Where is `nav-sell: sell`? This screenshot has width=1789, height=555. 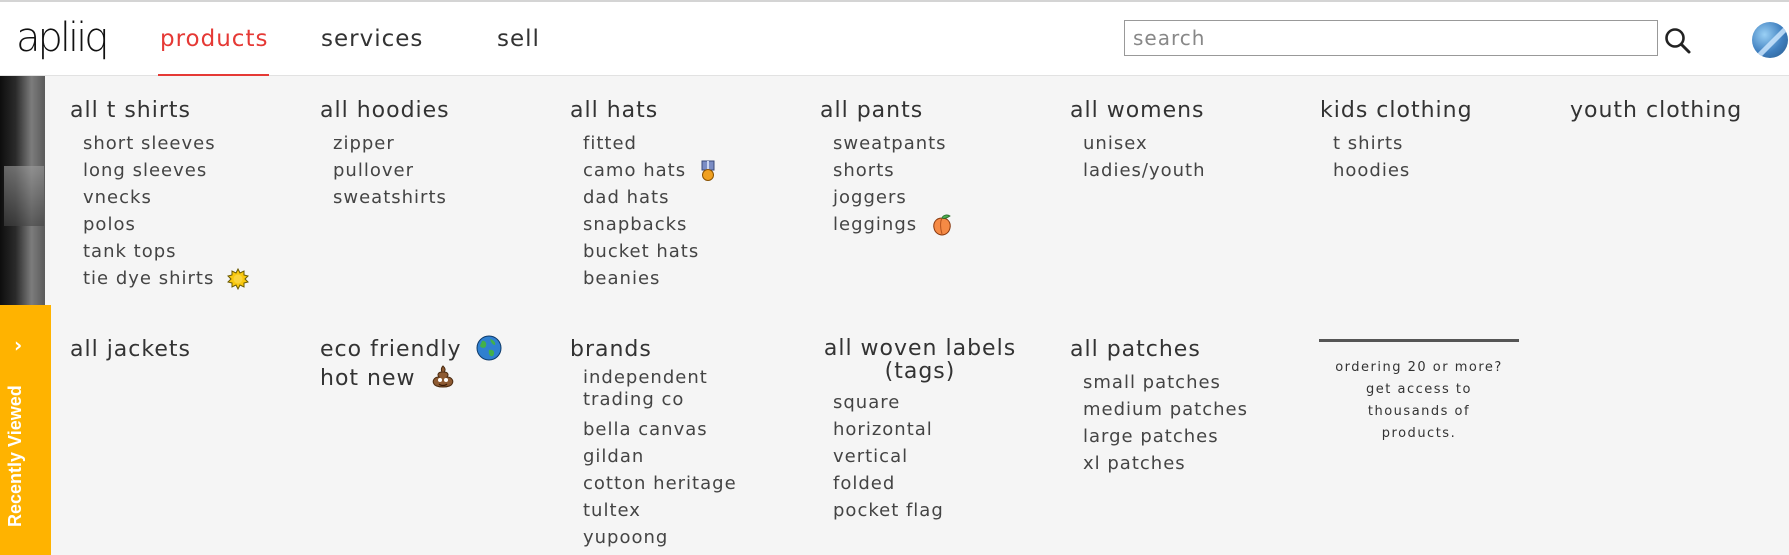 nav-sell: sell is located at coordinates (518, 39).